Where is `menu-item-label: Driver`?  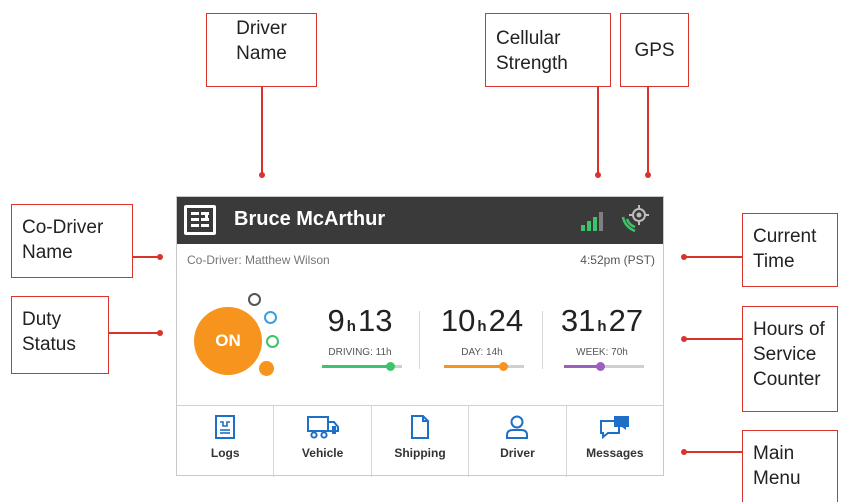 menu-item-label: Driver is located at coordinates (517, 453).